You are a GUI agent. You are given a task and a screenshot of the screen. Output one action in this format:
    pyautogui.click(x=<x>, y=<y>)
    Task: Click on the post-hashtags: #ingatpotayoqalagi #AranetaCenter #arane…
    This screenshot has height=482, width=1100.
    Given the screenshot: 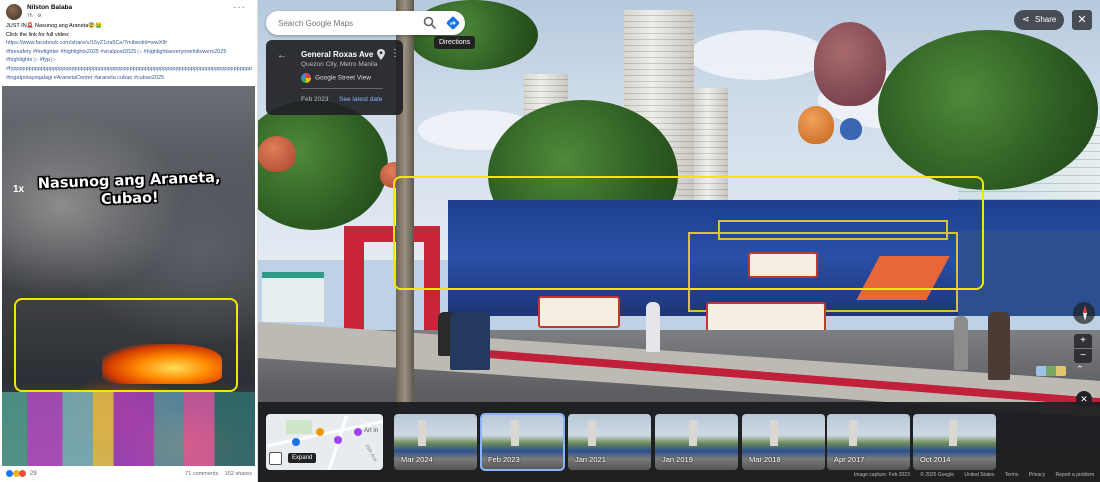 What is the action you would take?
    pyautogui.click(x=129, y=78)
    